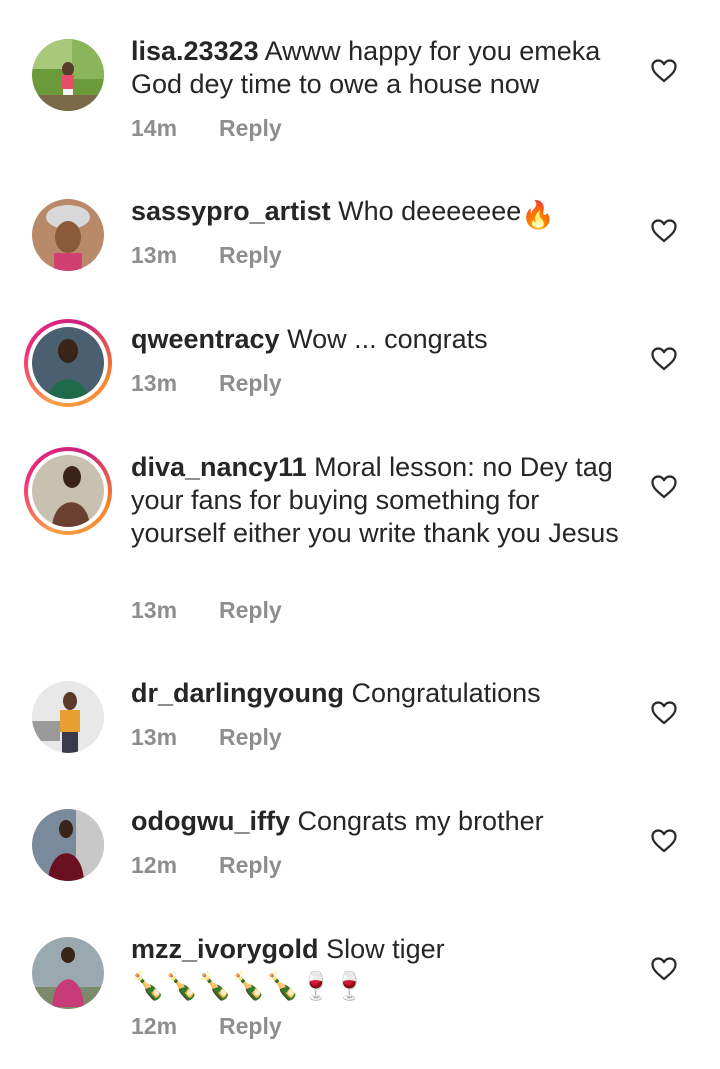  I want to click on comment-username: lisa.23323, so click(195, 51).